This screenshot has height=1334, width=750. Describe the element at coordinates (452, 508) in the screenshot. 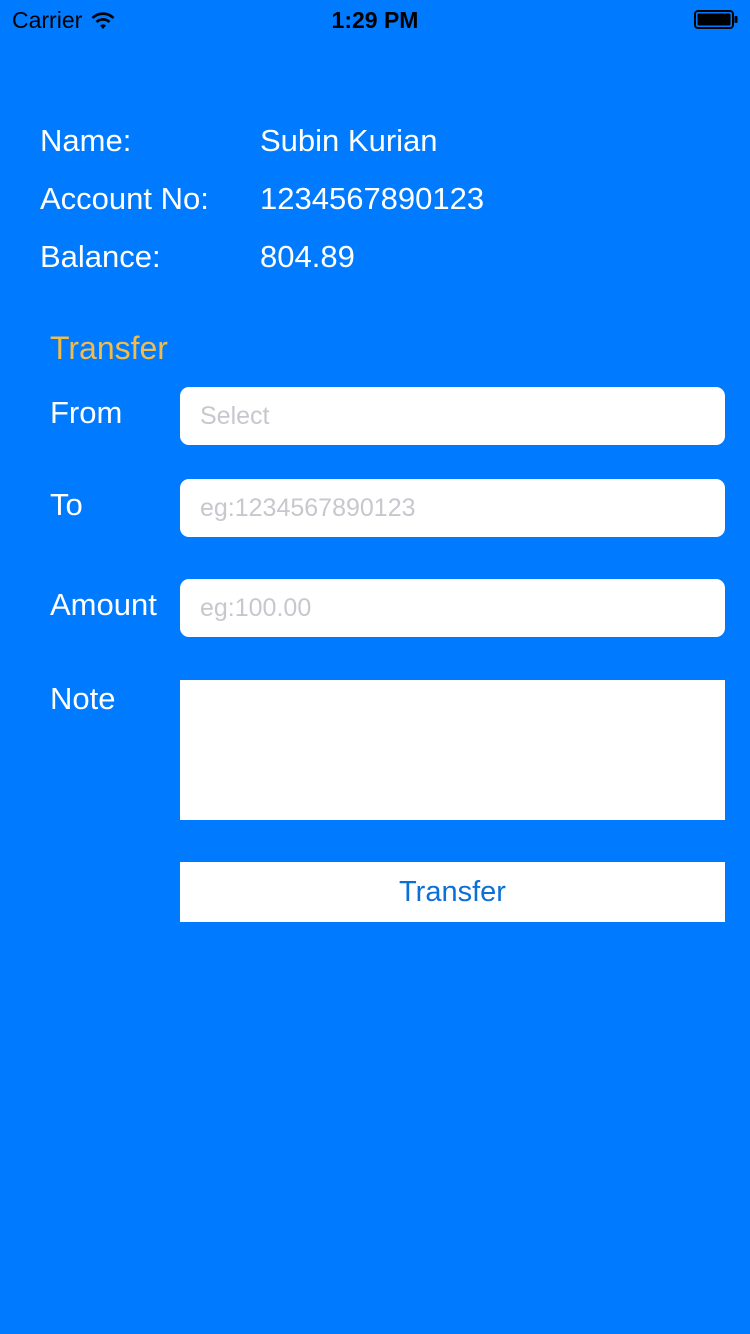

I see `to-account-input` at that location.